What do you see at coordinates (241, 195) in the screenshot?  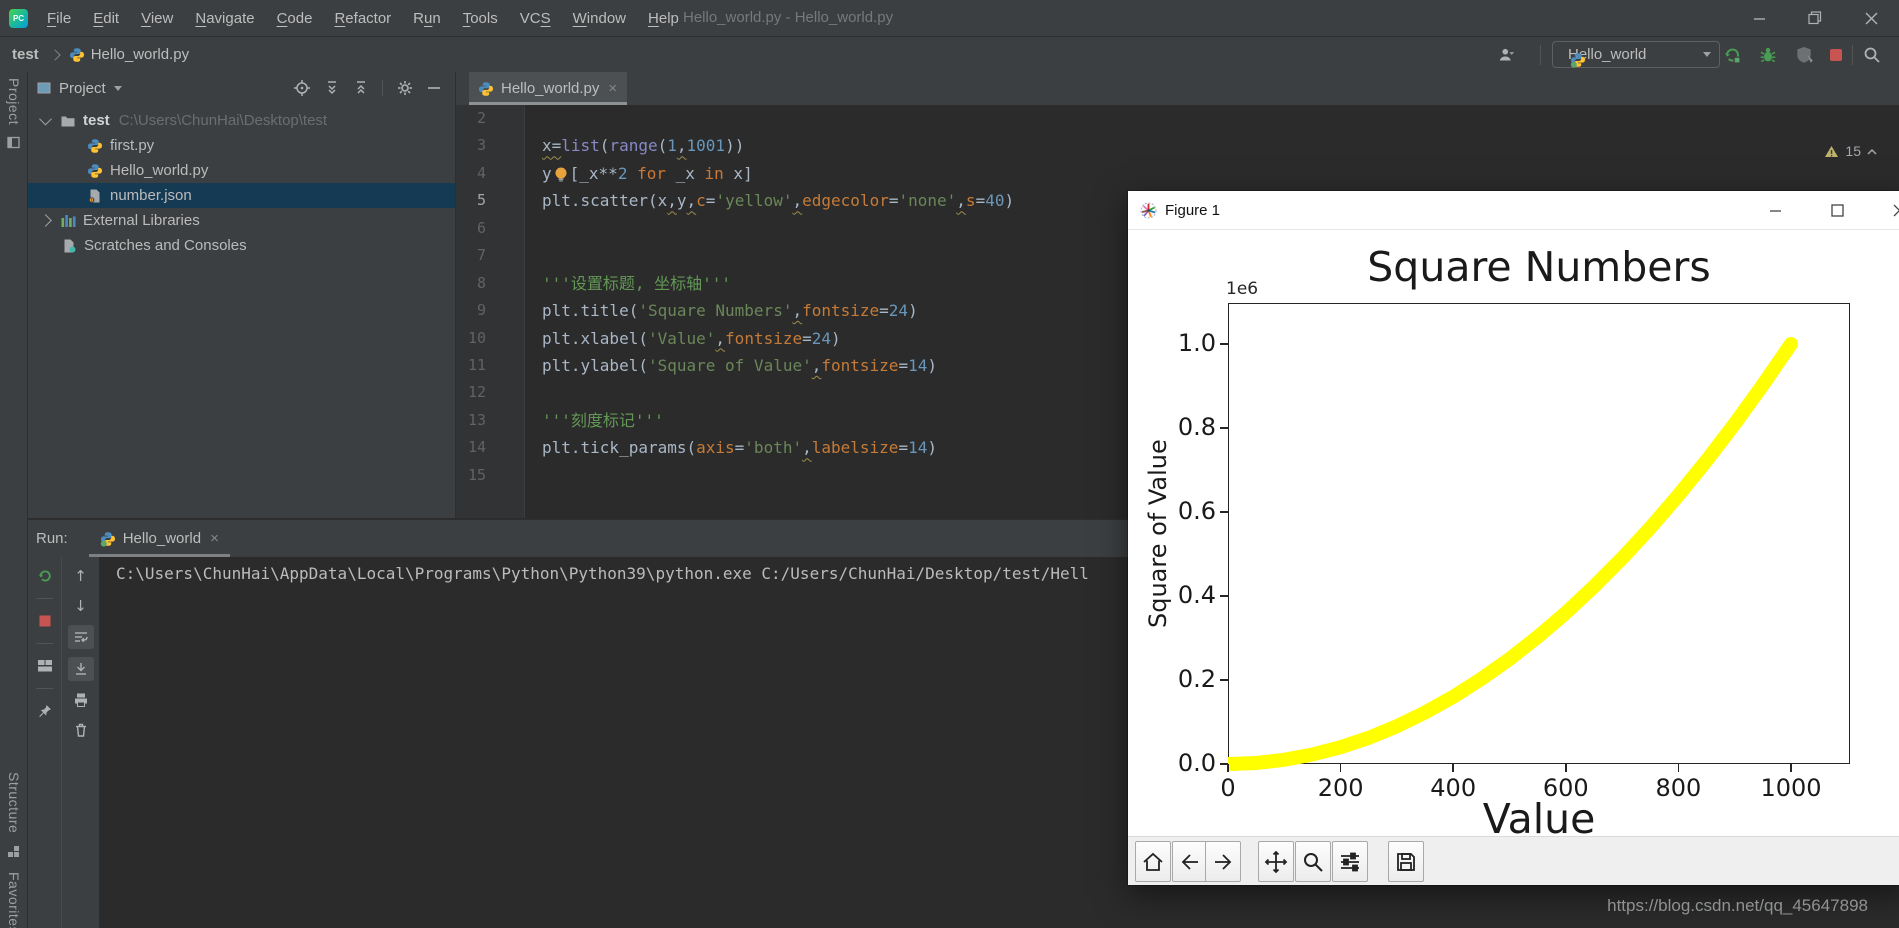 I see `tree-item-number-json: number.json` at bounding box center [241, 195].